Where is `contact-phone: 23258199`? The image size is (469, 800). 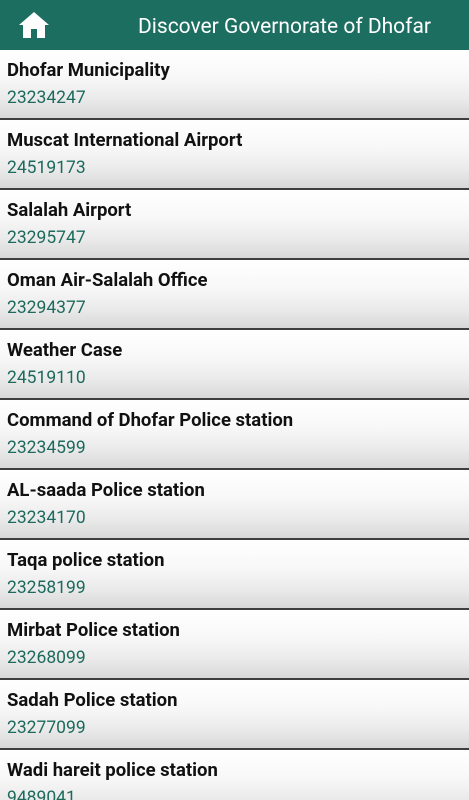 contact-phone: 23258199 is located at coordinates (46, 588).